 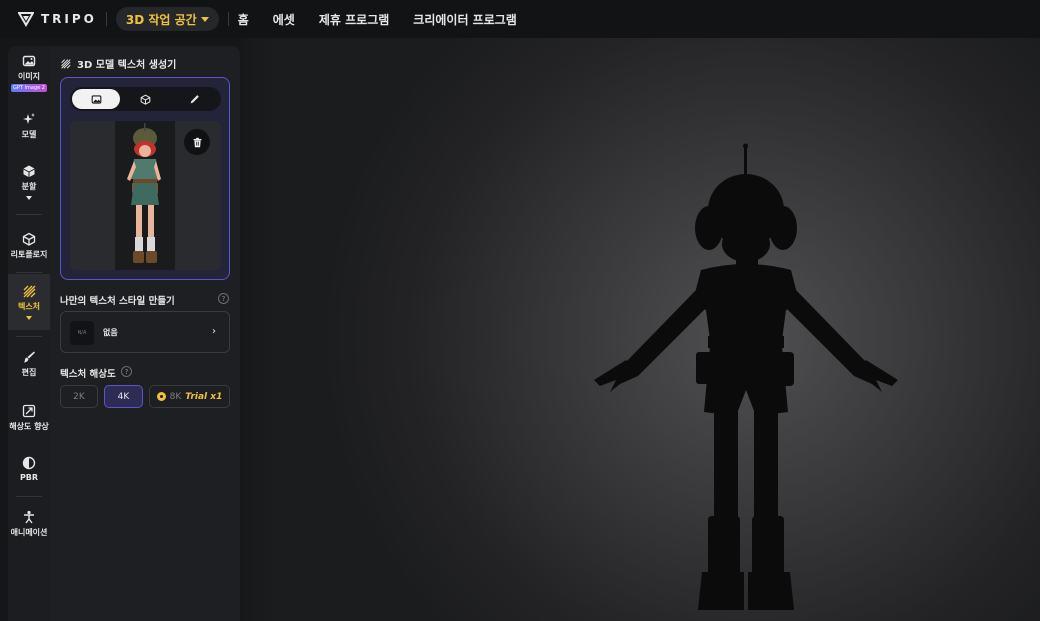 I want to click on sidebar-item-retopology: 리토폴로지, so click(x=29, y=246).